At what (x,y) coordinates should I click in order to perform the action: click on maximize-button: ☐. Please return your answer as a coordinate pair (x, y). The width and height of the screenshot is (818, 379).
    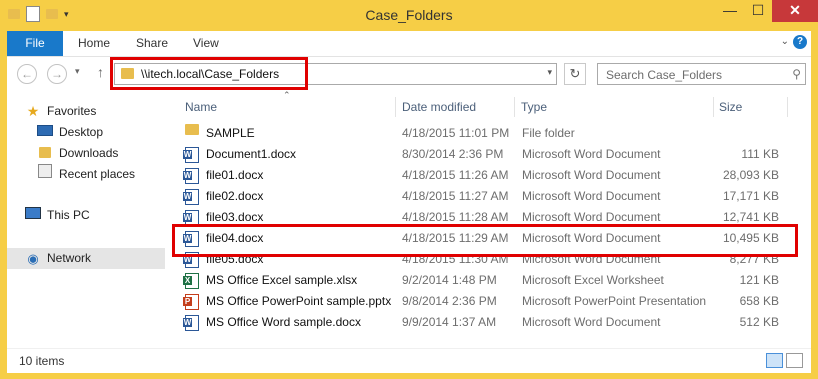
    Looking at the image, I should click on (758, 11).